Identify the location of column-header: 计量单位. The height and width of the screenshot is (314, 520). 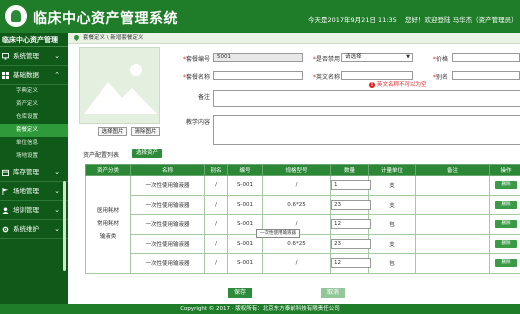
(392, 170).